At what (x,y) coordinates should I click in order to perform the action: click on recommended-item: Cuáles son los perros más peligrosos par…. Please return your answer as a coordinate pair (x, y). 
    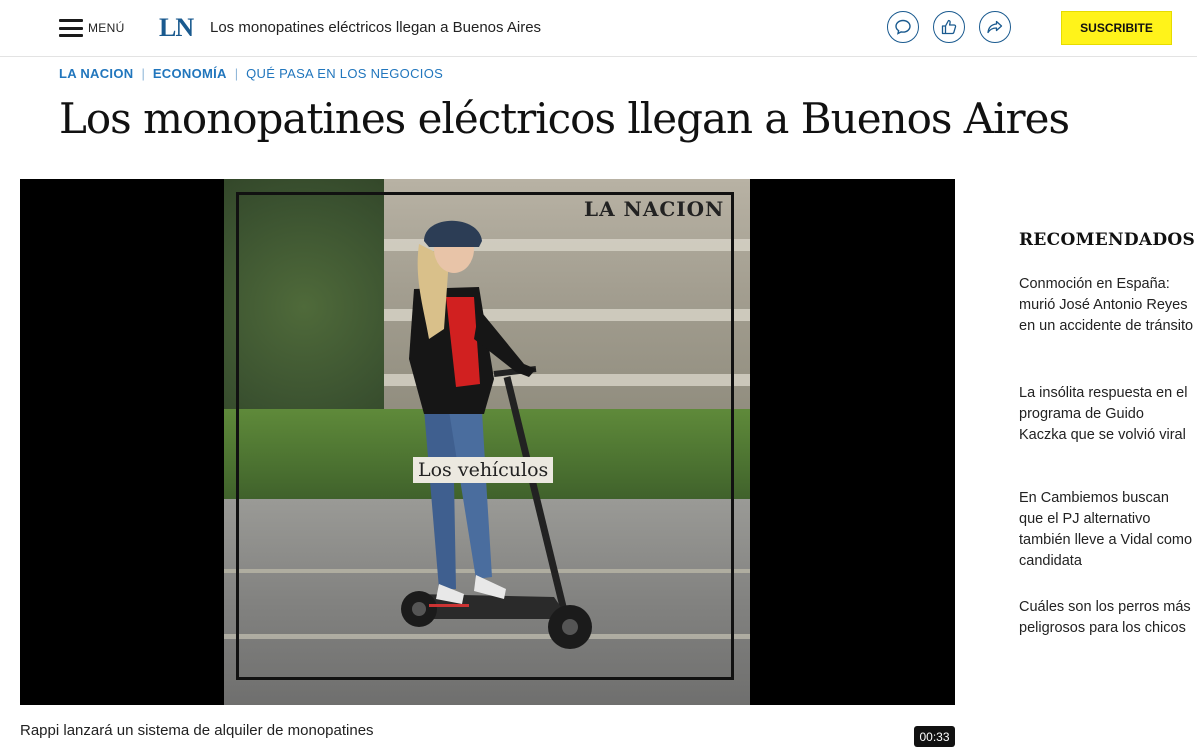
    Looking at the image, I should click on (1106, 618).